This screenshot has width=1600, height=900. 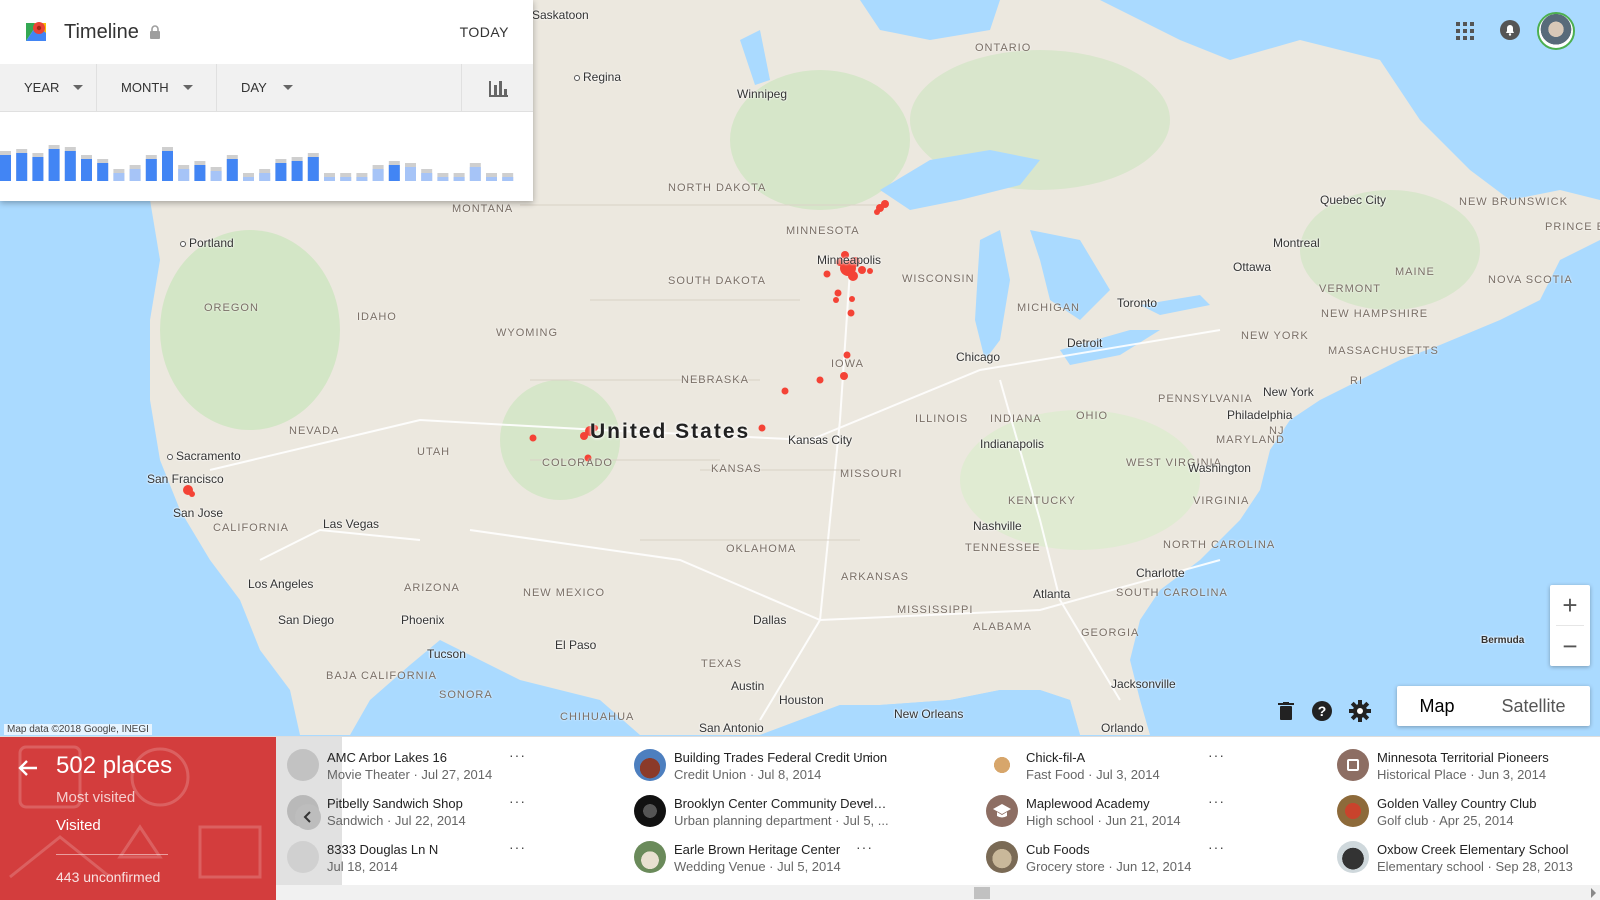 I want to click on satellite-view-button: Satellite, so click(x=1533, y=706).